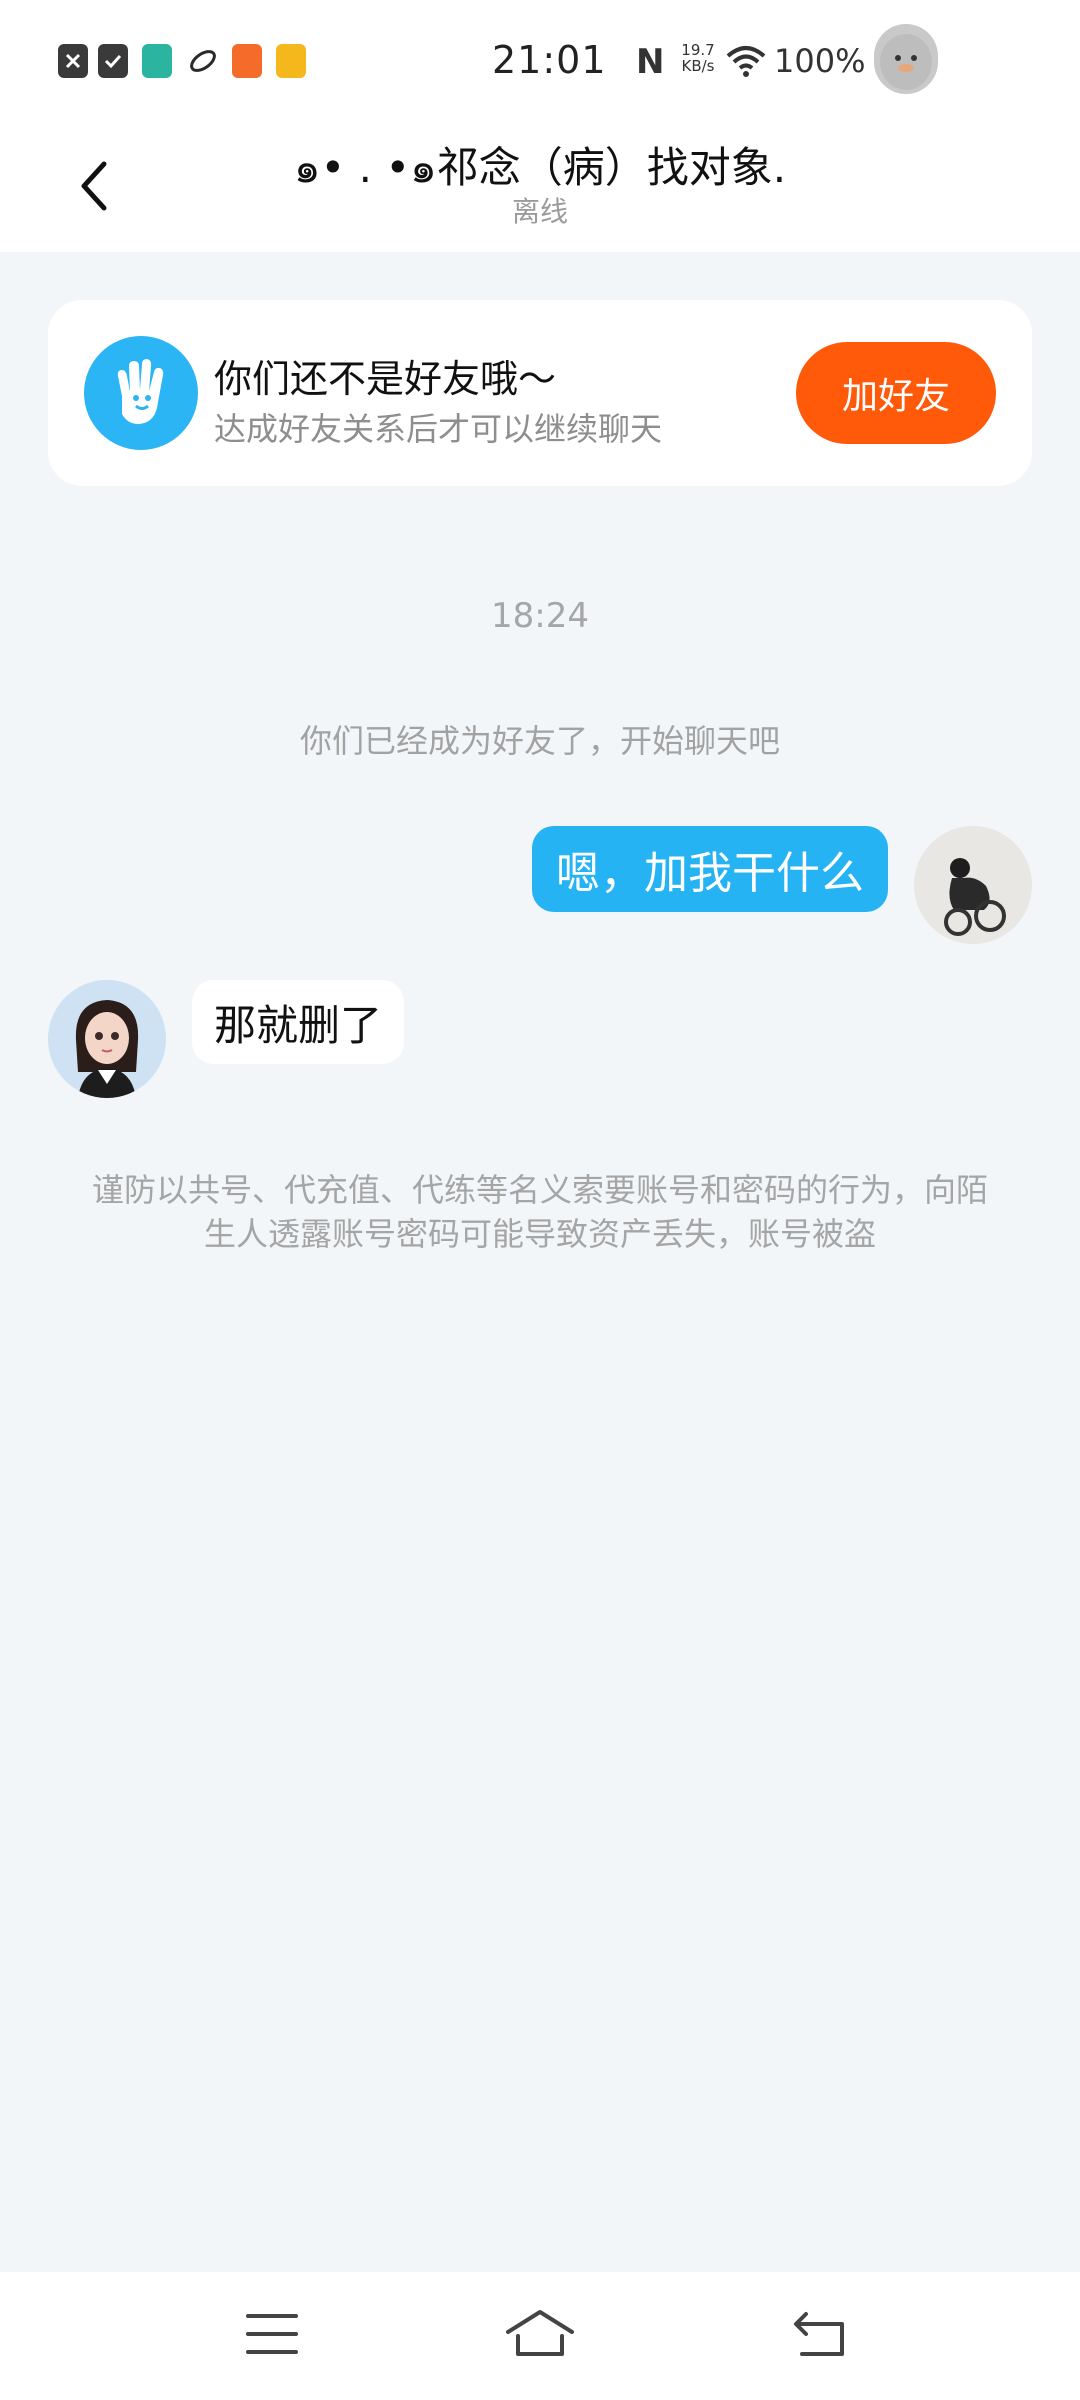 The height and width of the screenshot is (2400, 1080). What do you see at coordinates (141, 393) in the screenshot?
I see `wave-hand-icon` at bounding box center [141, 393].